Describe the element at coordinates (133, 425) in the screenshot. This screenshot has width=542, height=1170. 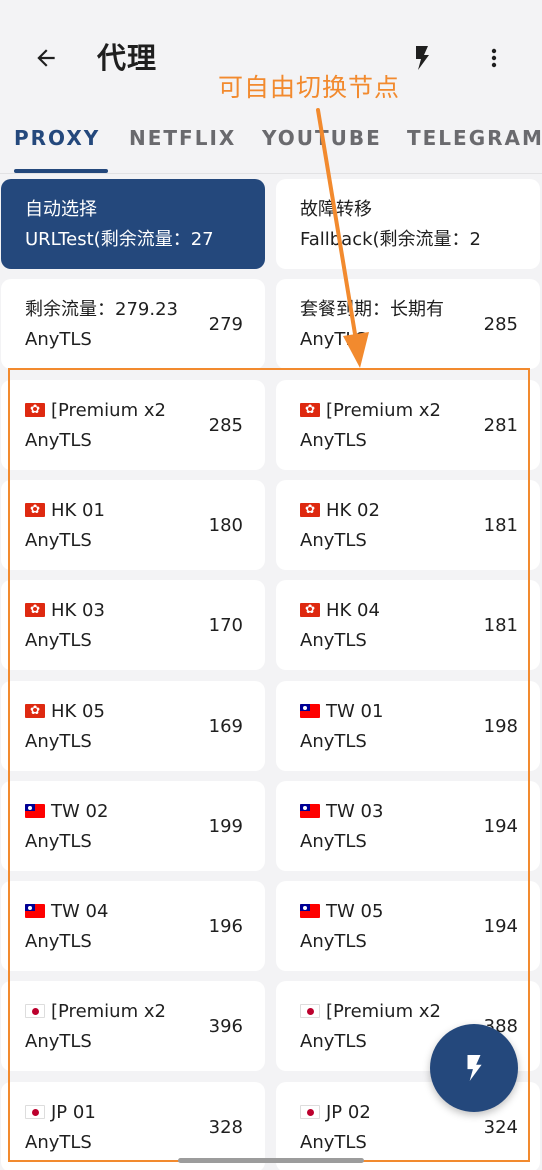
I see `proxy-card: [Premium x2 AnyTLS 285` at that location.